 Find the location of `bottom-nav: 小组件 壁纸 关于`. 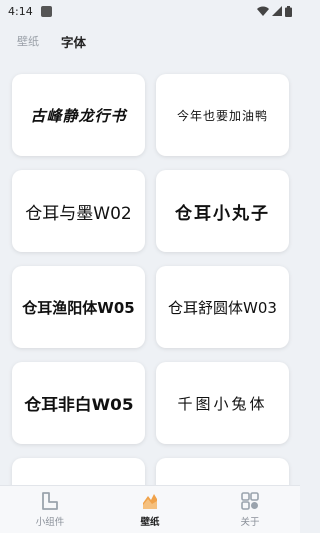

bottom-nav: 小组件 壁纸 关于 is located at coordinates (150, 509).